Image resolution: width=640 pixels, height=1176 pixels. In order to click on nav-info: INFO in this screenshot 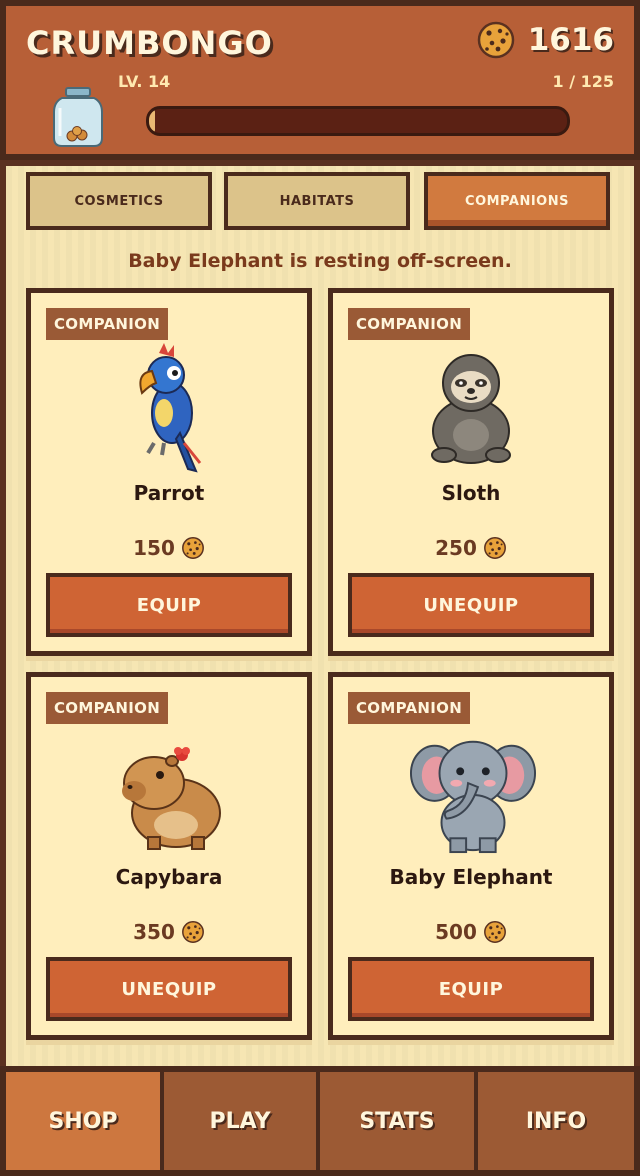, I will do `click(556, 1121)`.